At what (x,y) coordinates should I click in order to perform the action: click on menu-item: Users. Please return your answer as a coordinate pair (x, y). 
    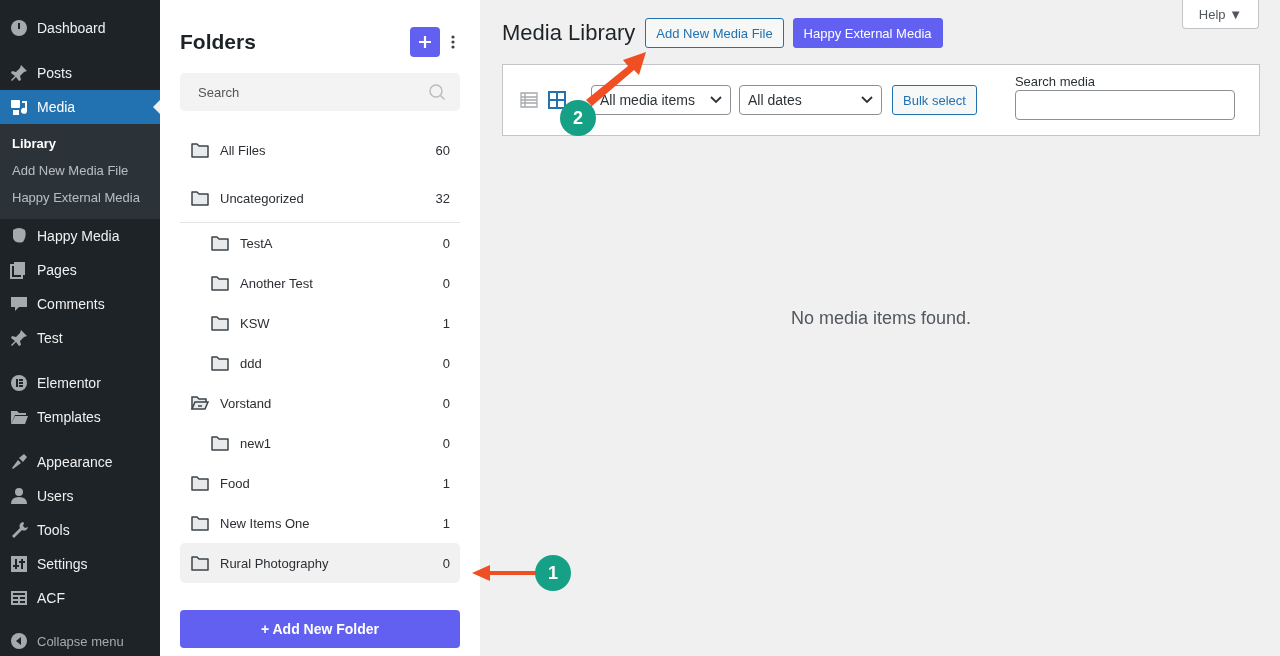
    Looking at the image, I should click on (80, 496).